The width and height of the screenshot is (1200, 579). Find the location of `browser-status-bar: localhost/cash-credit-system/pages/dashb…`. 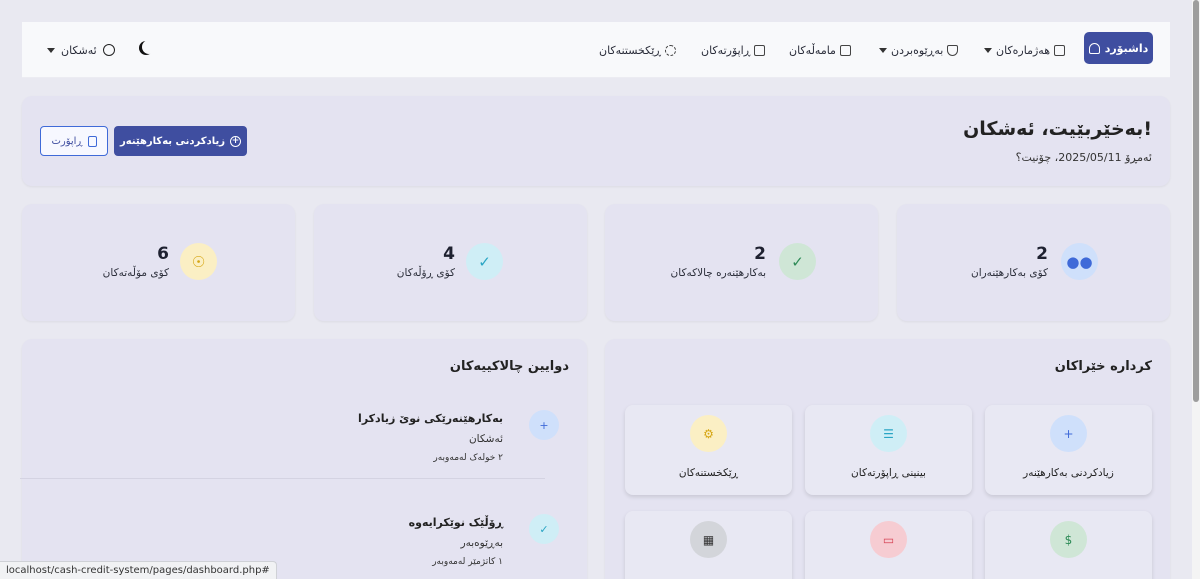

browser-status-bar: localhost/cash-credit-system/pages/dashb… is located at coordinates (138, 570).